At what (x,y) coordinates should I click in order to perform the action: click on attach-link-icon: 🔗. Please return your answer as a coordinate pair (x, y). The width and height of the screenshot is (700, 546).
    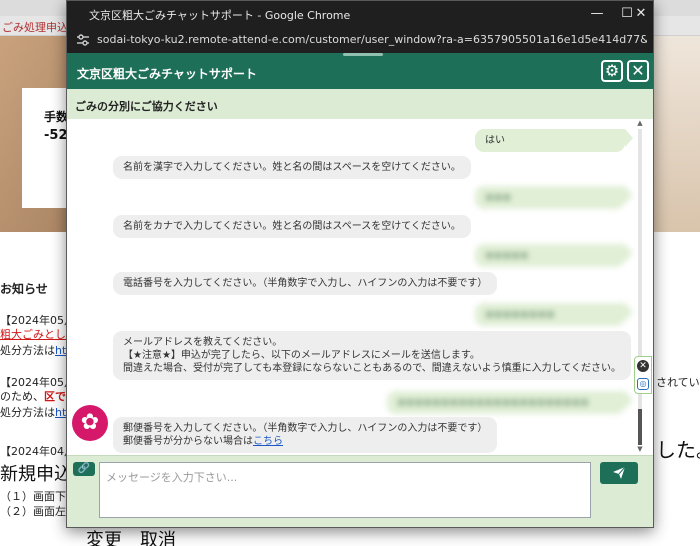
    Looking at the image, I should click on (84, 469).